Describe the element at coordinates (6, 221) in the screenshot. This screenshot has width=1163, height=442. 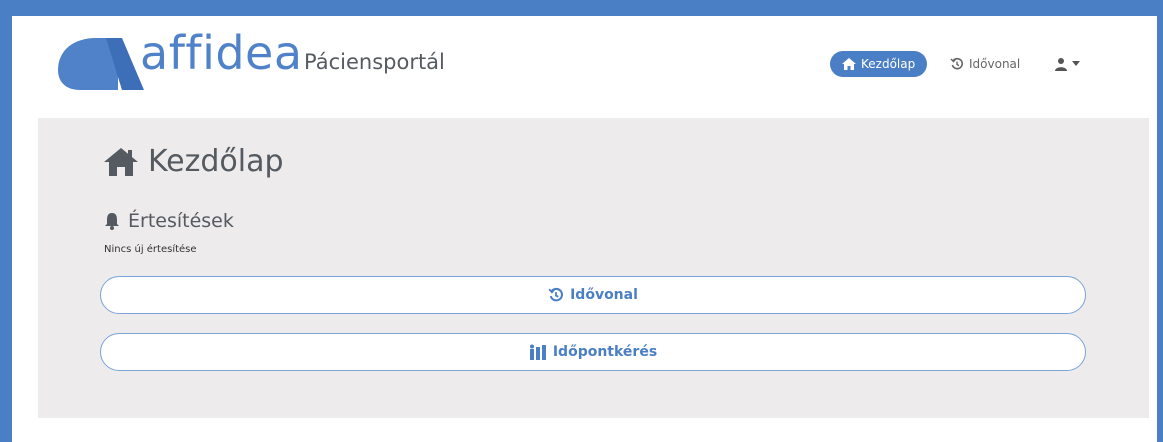
I see `window-frame-left` at that location.